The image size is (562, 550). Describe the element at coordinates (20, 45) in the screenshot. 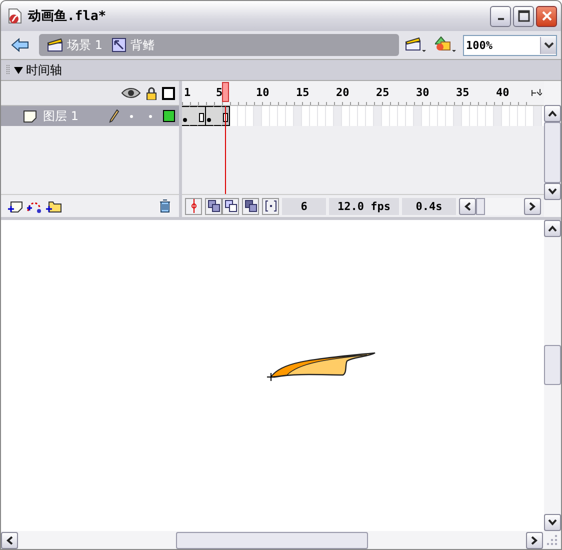

I see `back-arrow-icon` at that location.